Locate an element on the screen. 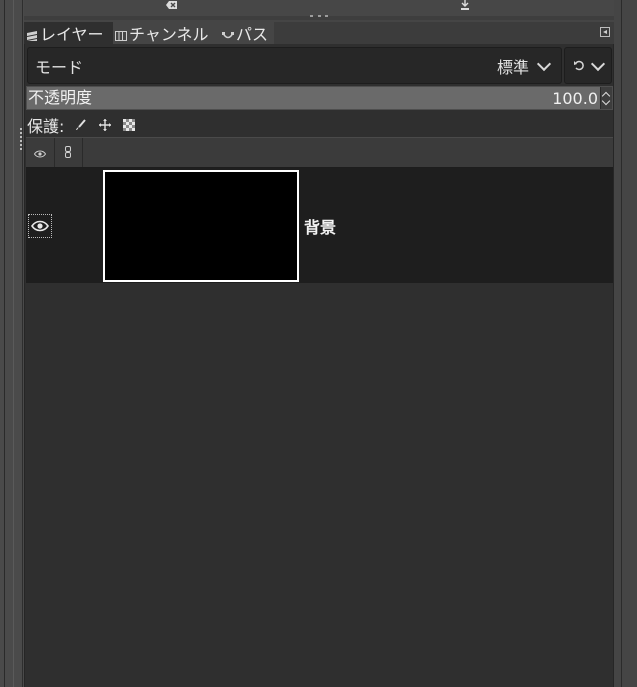 The width and height of the screenshot is (637, 687). layer-visibility-toggle is located at coordinates (40, 226).